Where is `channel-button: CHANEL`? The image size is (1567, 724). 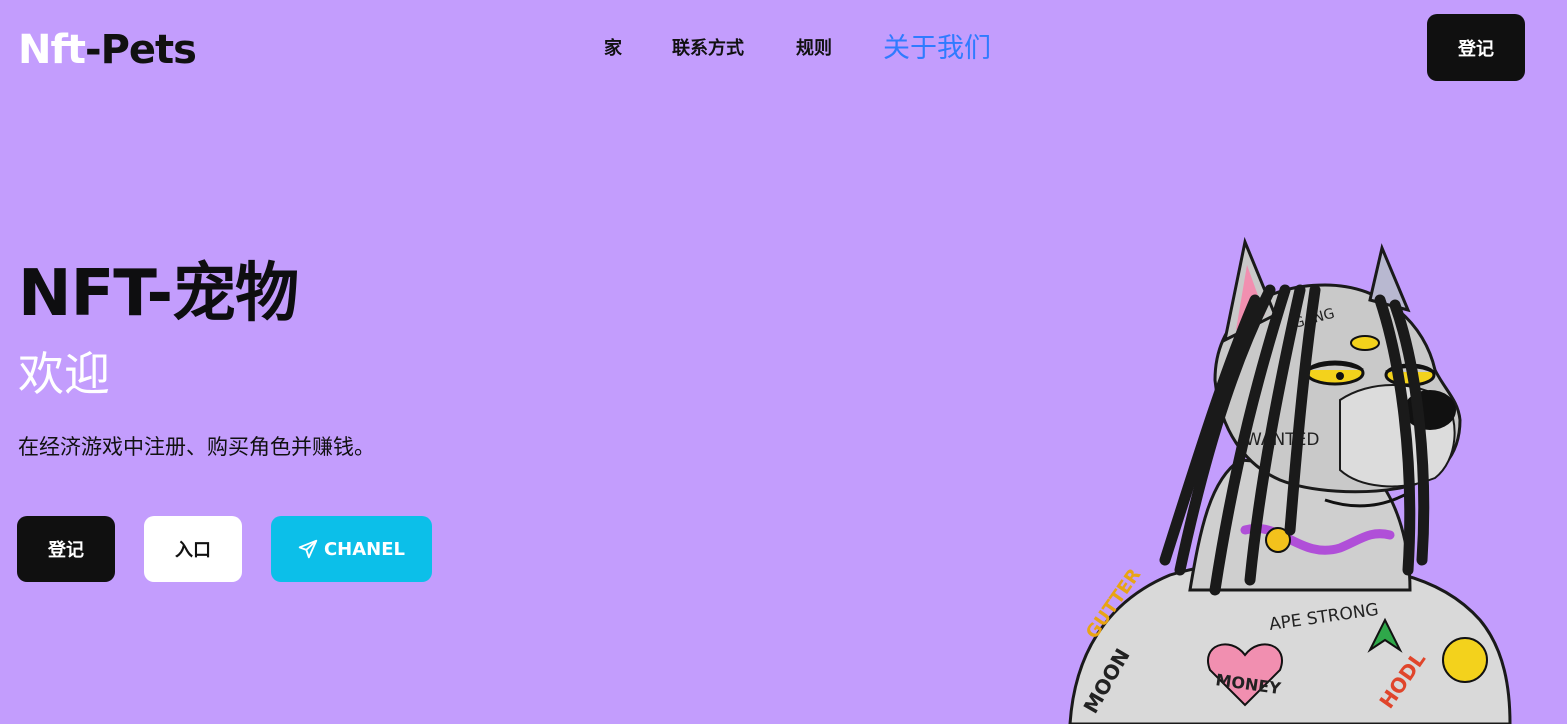 channel-button: CHANEL is located at coordinates (351, 549).